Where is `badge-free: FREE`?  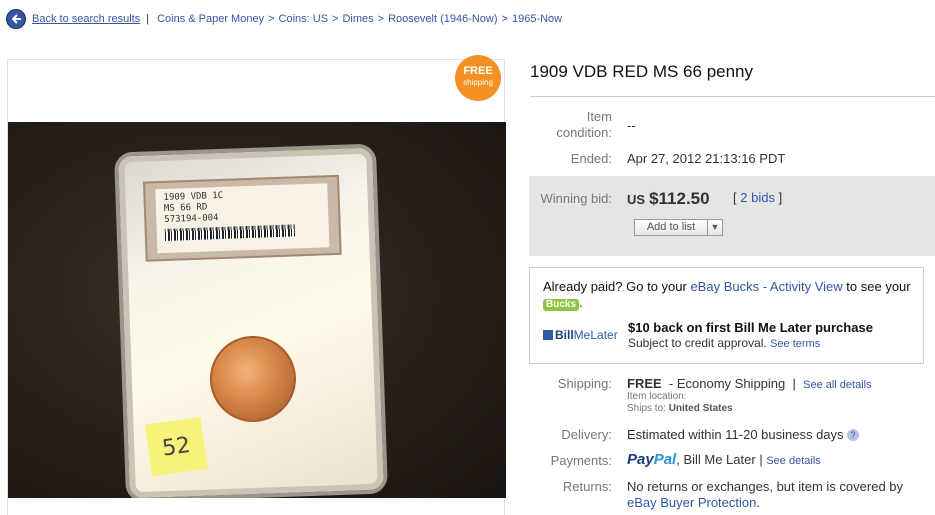
badge-free: FREE is located at coordinates (478, 71).